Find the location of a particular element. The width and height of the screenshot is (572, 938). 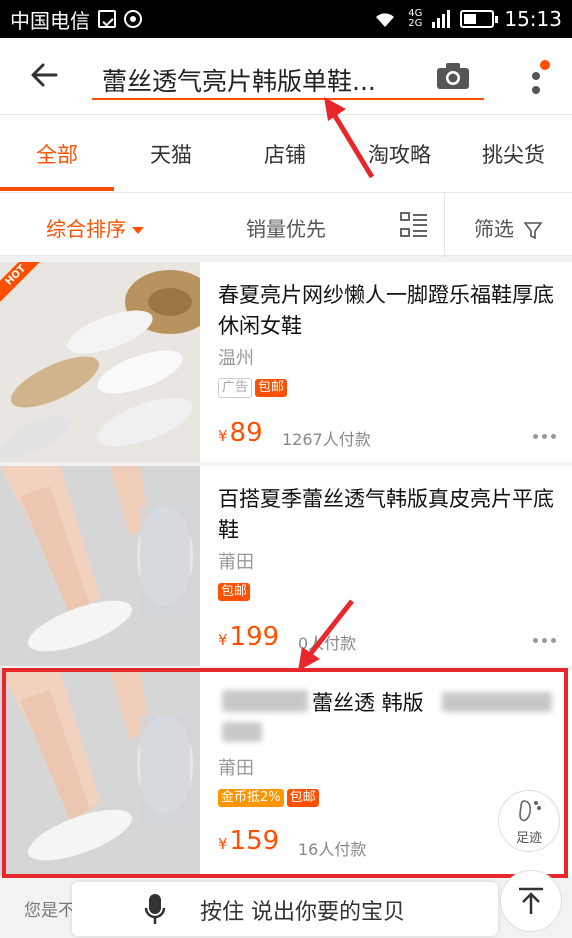

filter-label: 筛选 is located at coordinates (494, 229).